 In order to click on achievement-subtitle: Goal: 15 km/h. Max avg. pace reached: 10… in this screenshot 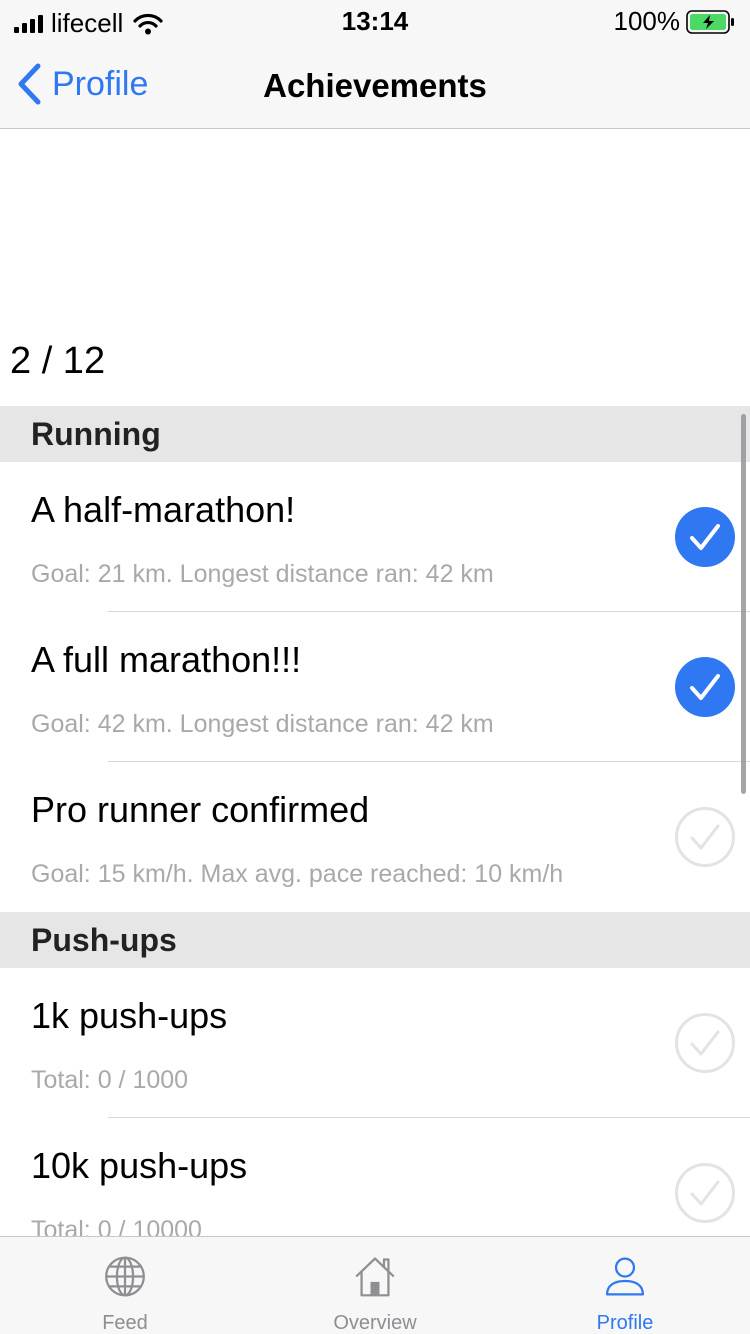, I will do `click(297, 874)`.